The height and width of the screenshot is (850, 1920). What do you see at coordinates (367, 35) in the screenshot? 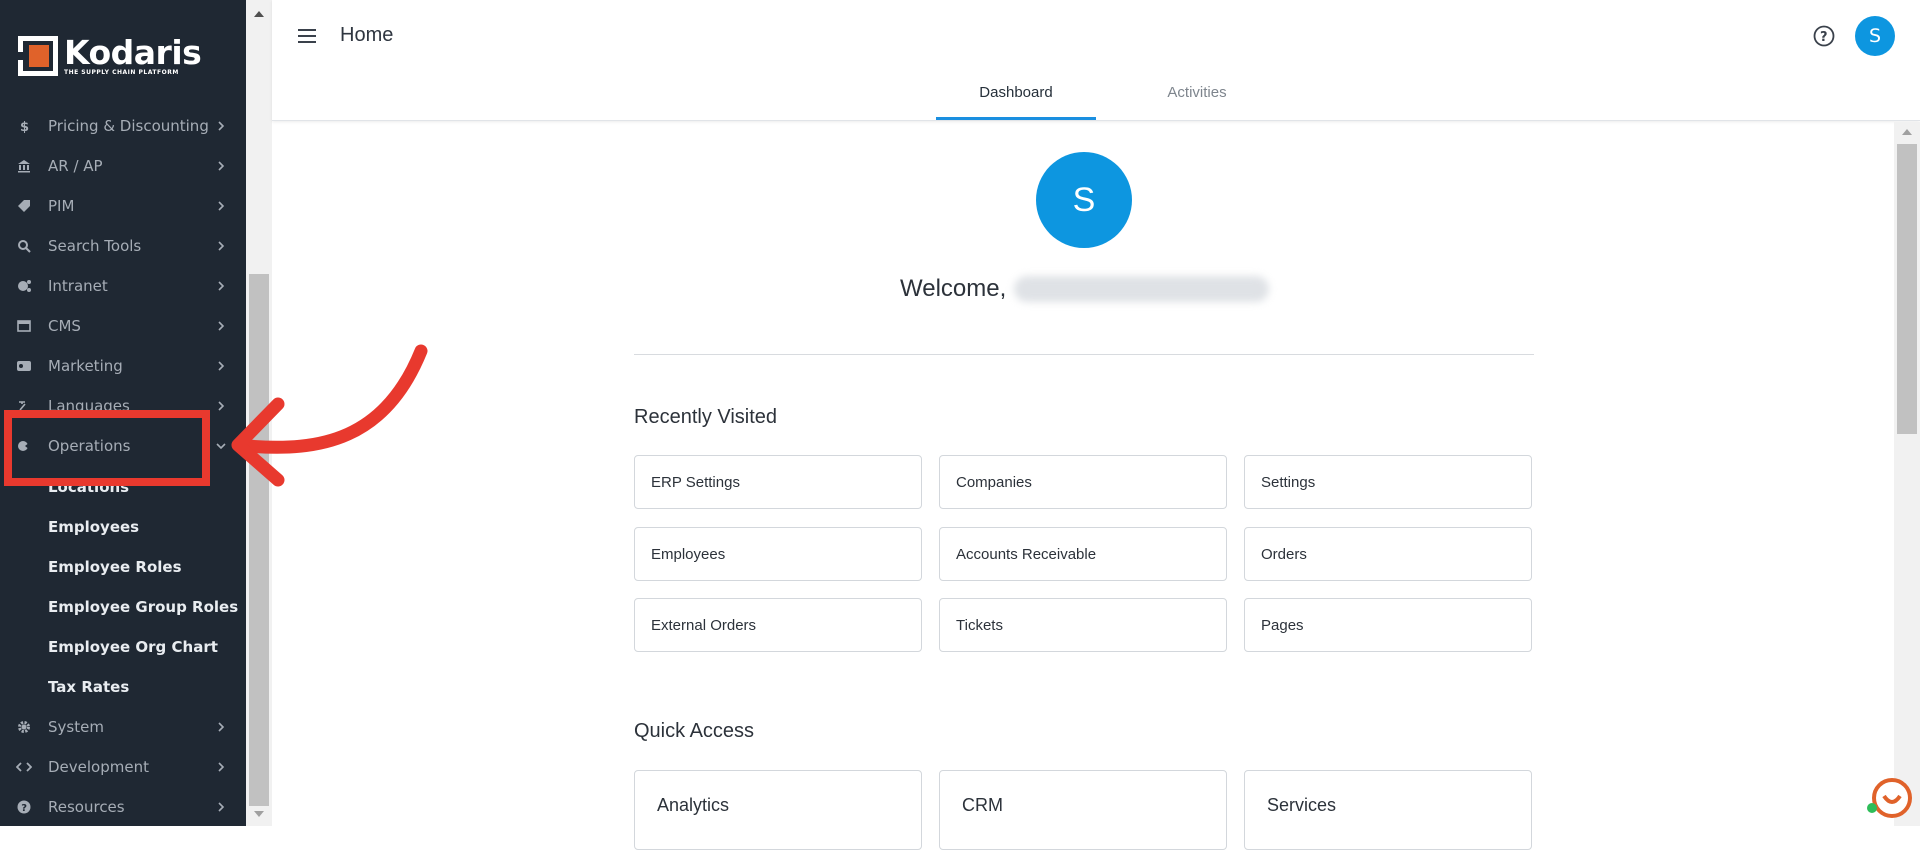
I see `page-title: Home` at bounding box center [367, 35].